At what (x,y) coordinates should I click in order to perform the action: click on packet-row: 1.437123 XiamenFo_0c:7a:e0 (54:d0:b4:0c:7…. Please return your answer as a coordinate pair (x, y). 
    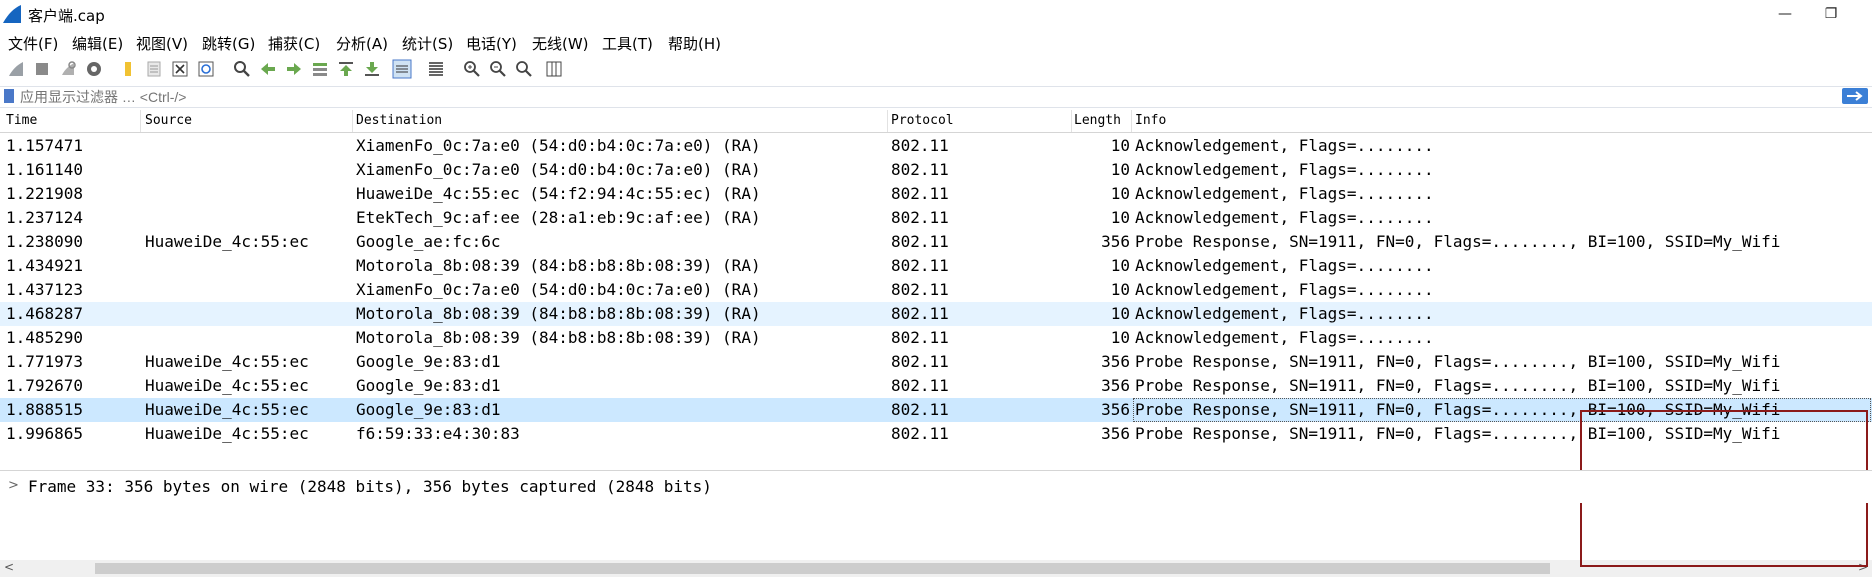
    Looking at the image, I should click on (936, 290).